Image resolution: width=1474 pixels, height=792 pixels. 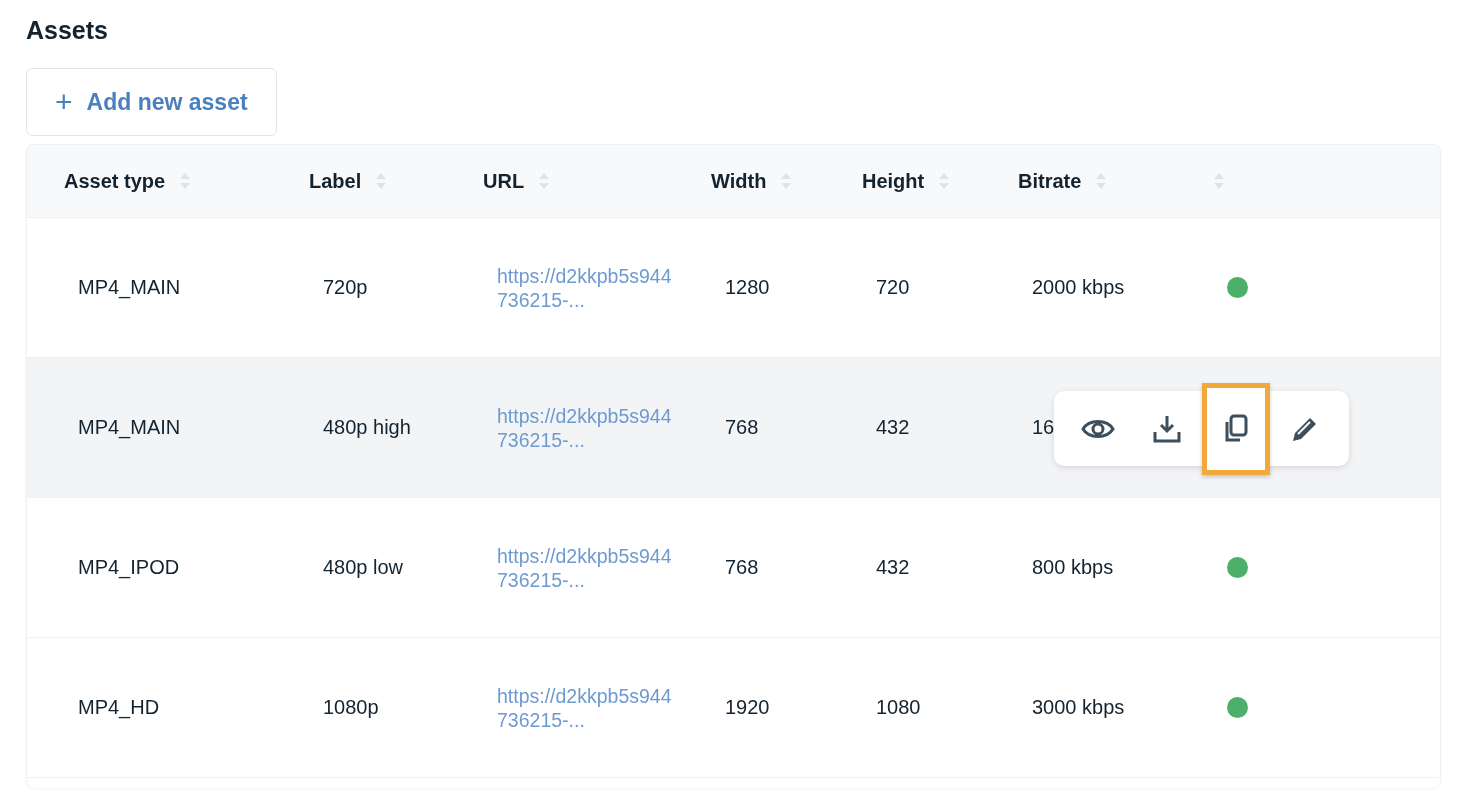 What do you see at coordinates (747, 707) in the screenshot?
I see `table-cell: 1920` at bounding box center [747, 707].